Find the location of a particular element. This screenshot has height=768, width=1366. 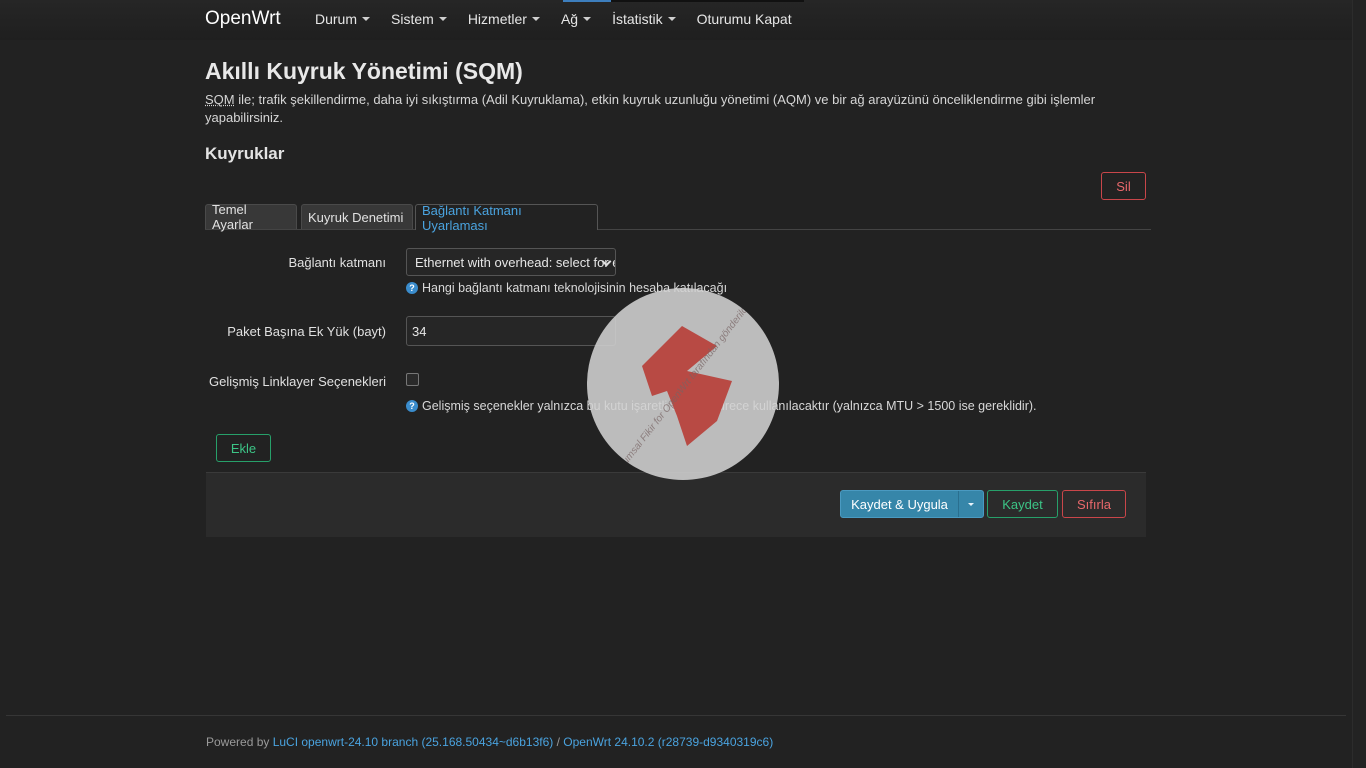

overhead-label: Paket Başına Ek Yük (bayt) is located at coordinates (306, 331).